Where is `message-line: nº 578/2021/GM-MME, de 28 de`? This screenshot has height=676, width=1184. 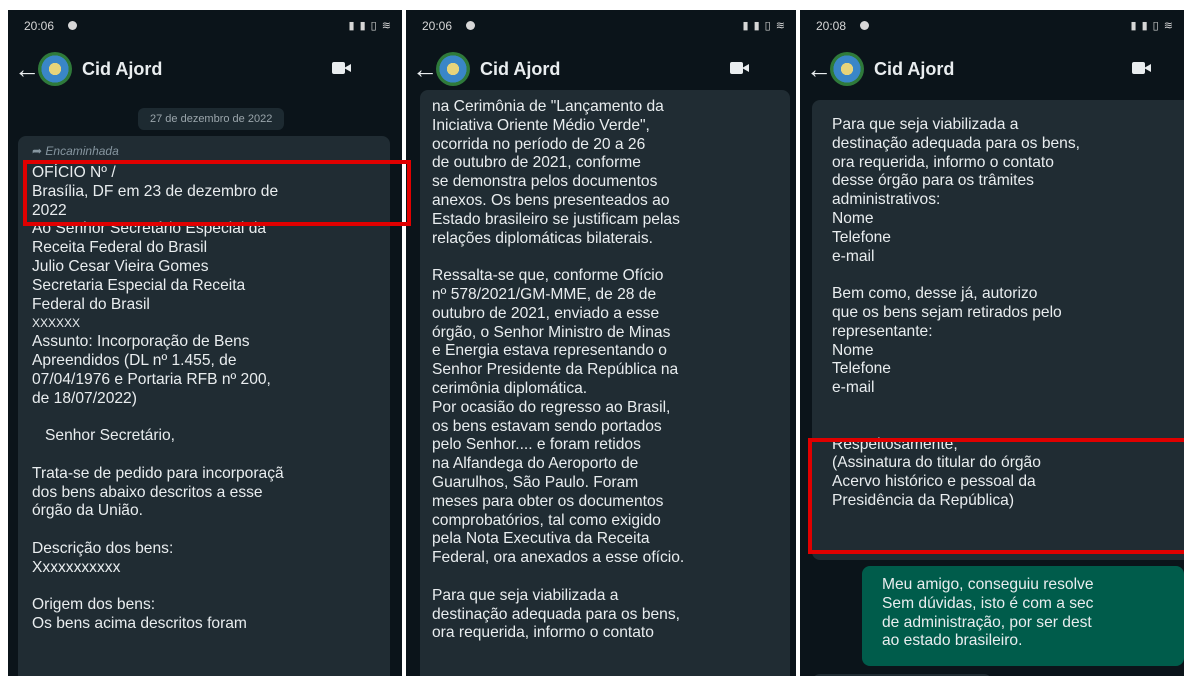
message-line: nº 578/2021/GM-MME, de 28 de is located at coordinates (544, 294).